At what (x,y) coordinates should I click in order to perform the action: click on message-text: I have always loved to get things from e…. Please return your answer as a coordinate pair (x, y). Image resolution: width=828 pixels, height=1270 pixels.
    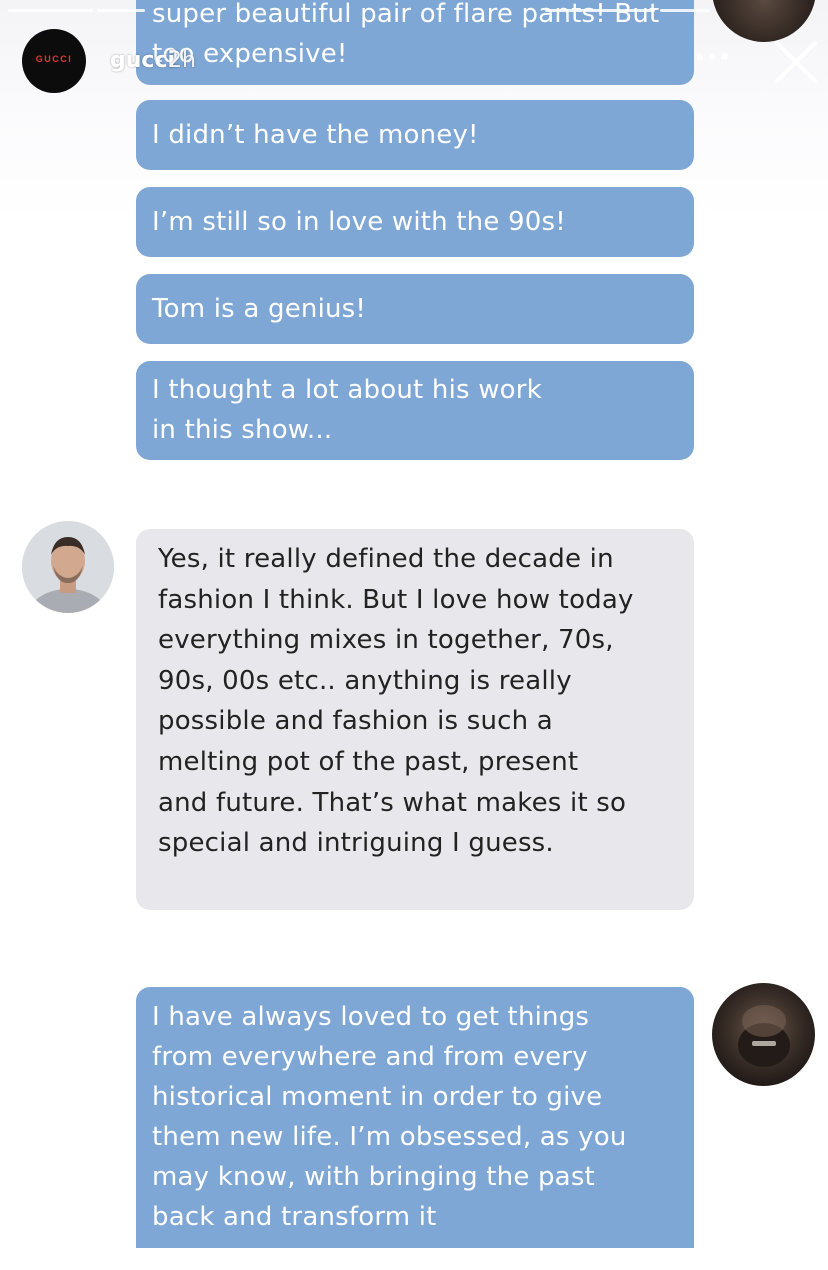
    Looking at the image, I should click on (389, 1117).